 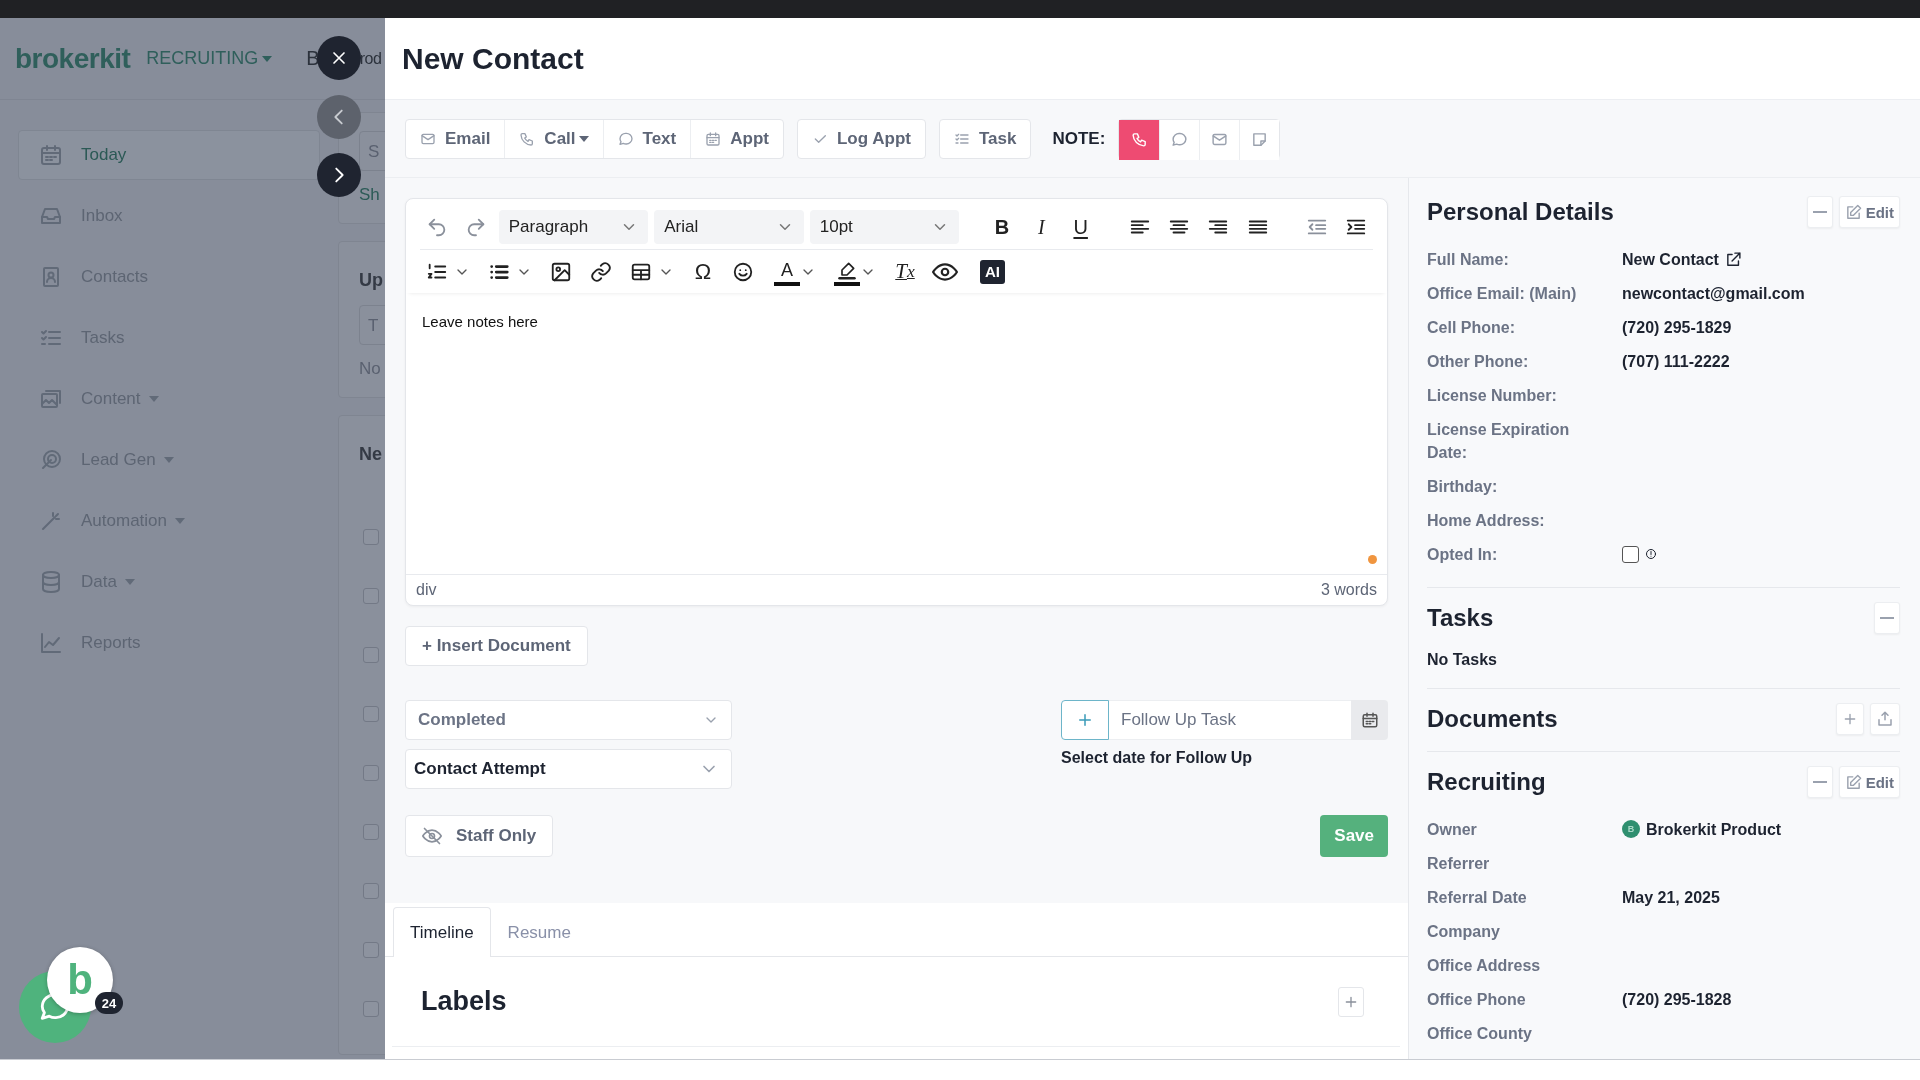 What do you see at coordinates (1230, 720) in the screenshot?
I see `follow-up-task-field: Follow Up Task` at bounding box center [1230, 720].